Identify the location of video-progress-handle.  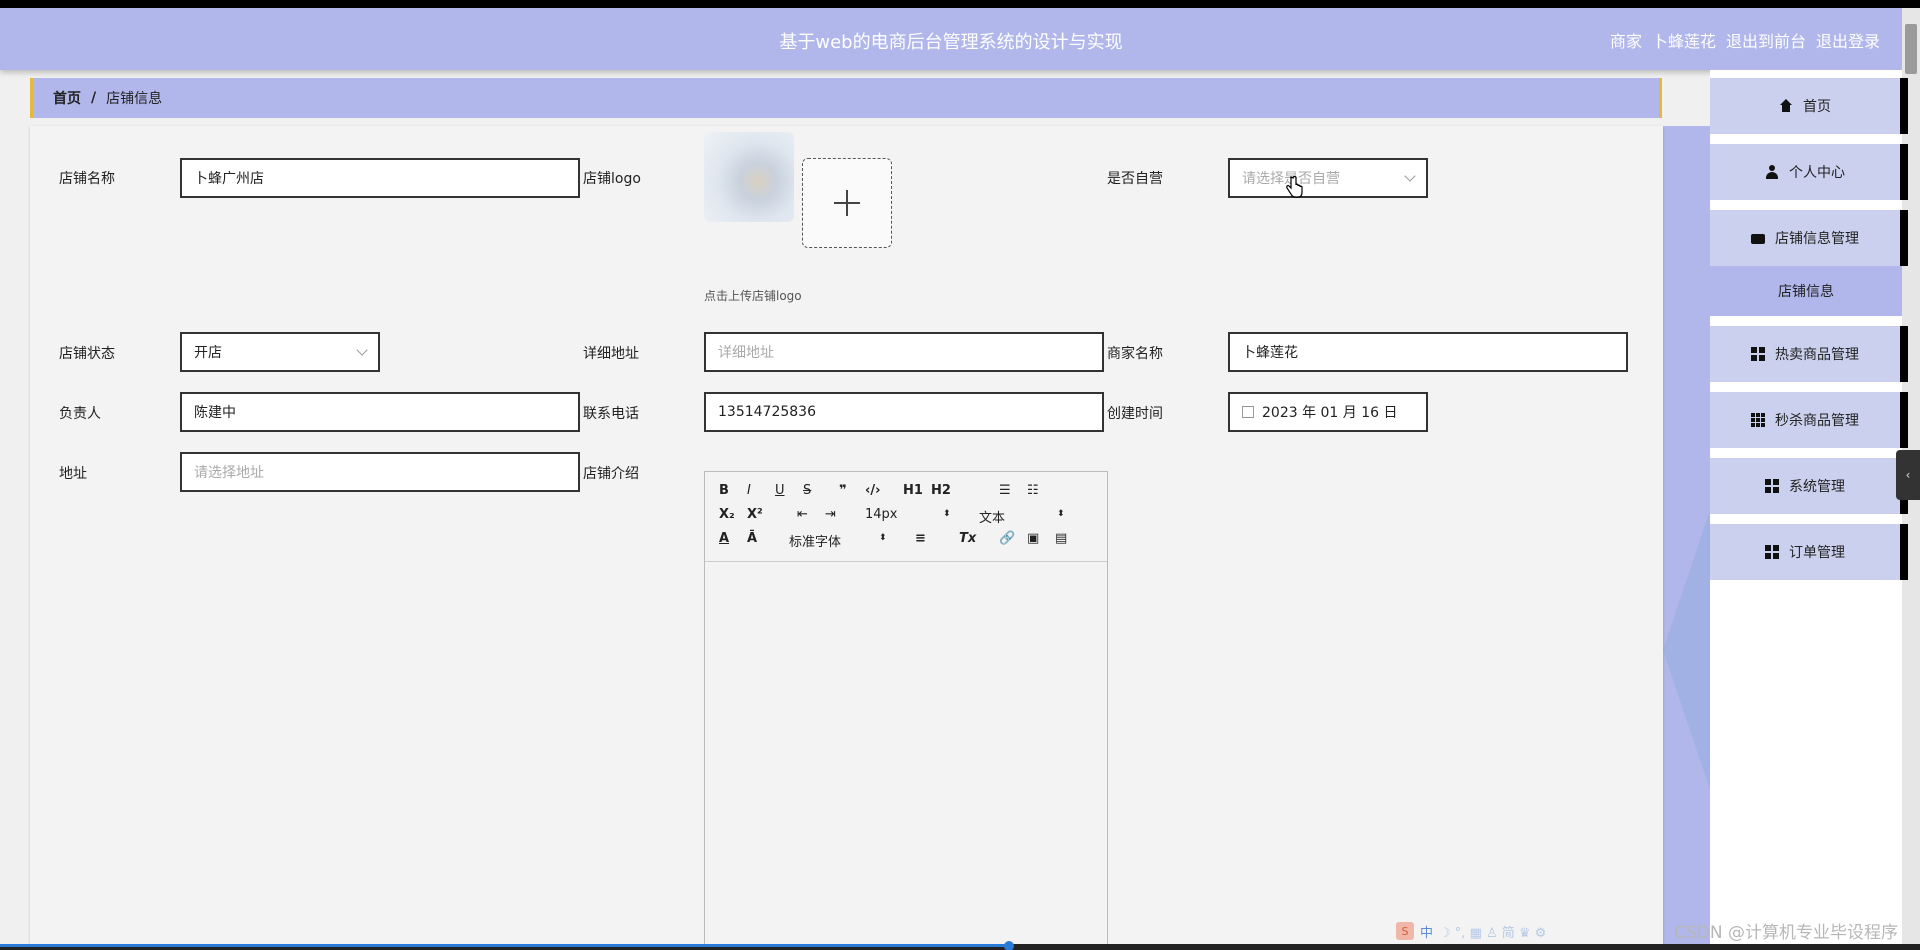
(1009, 945).